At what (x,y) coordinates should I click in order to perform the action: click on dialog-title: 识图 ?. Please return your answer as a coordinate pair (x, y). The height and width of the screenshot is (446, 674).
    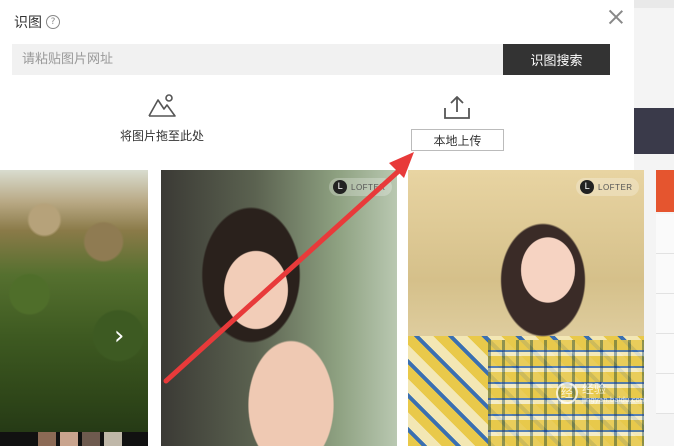
    Looking at the image, I should click on (37, 22).